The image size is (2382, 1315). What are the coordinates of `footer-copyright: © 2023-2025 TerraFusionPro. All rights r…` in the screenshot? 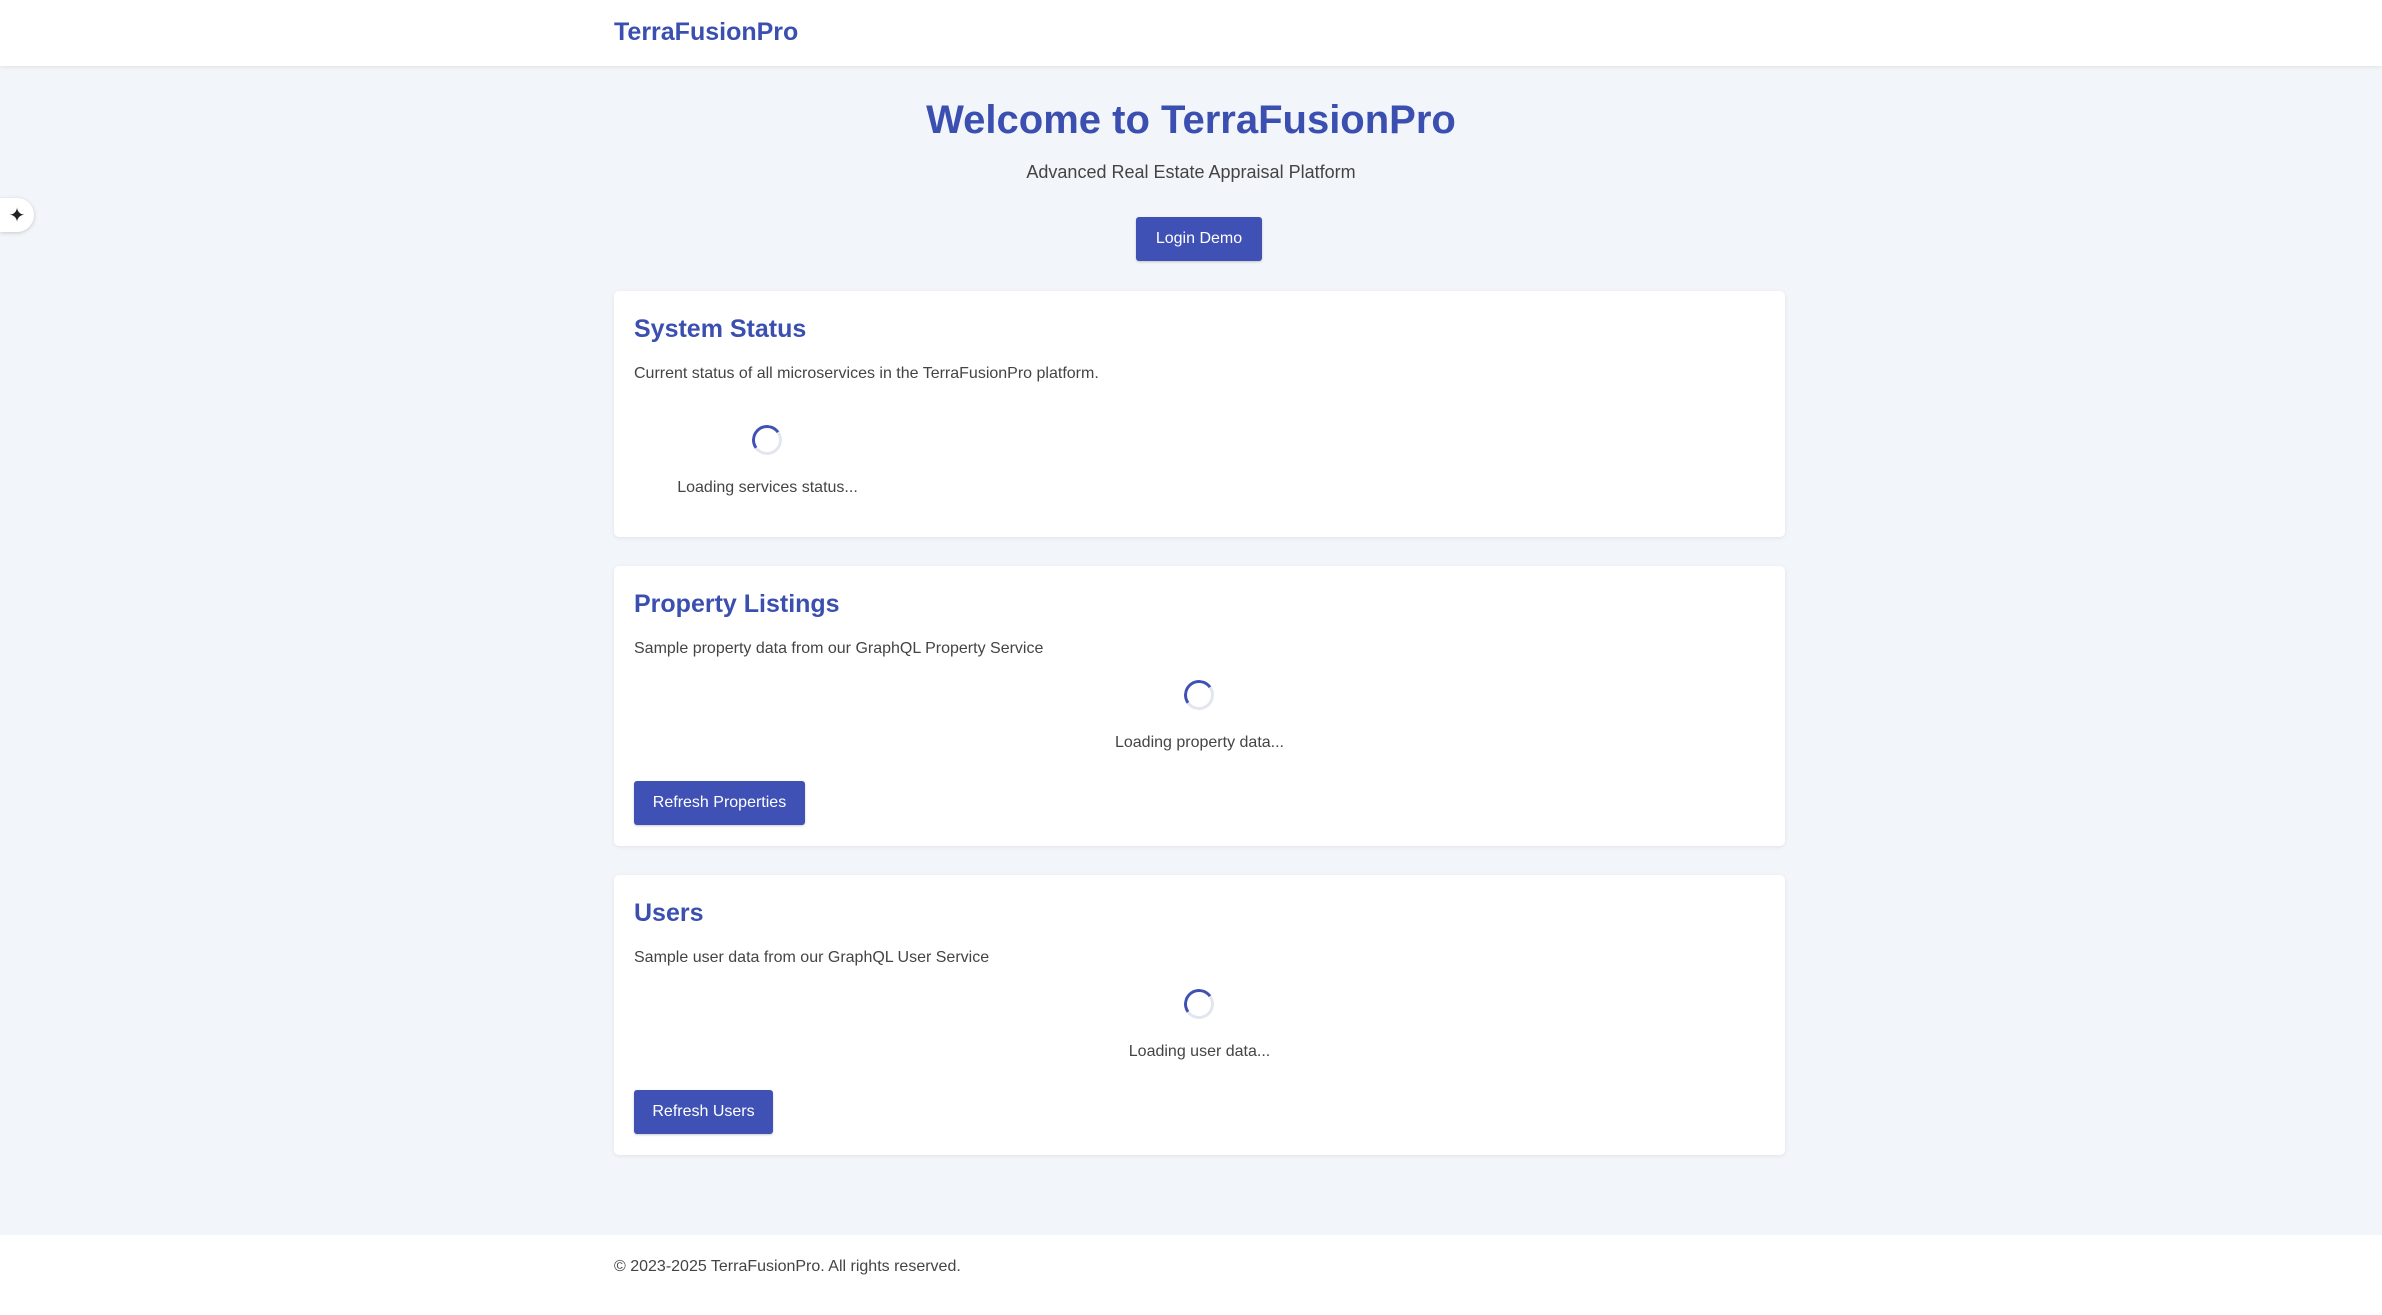 It's located at (787, 1266).